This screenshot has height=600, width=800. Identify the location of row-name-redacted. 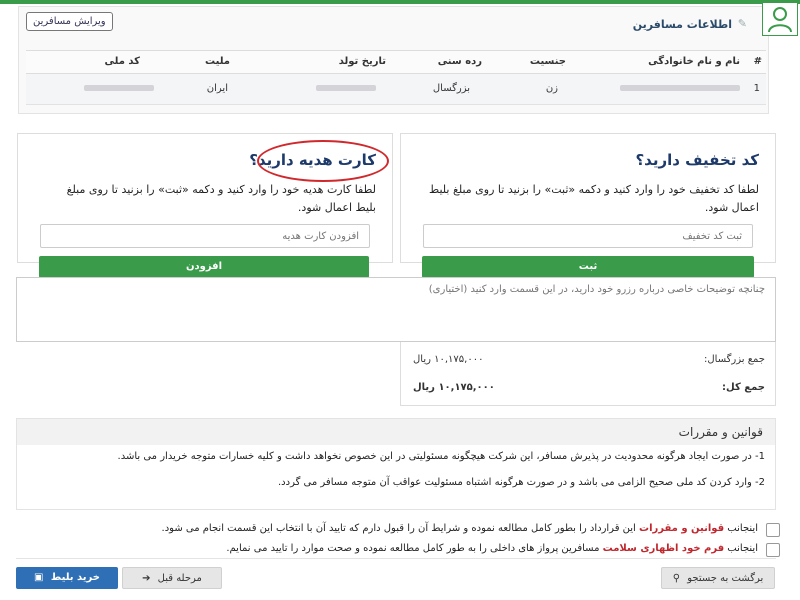
(680, 88).